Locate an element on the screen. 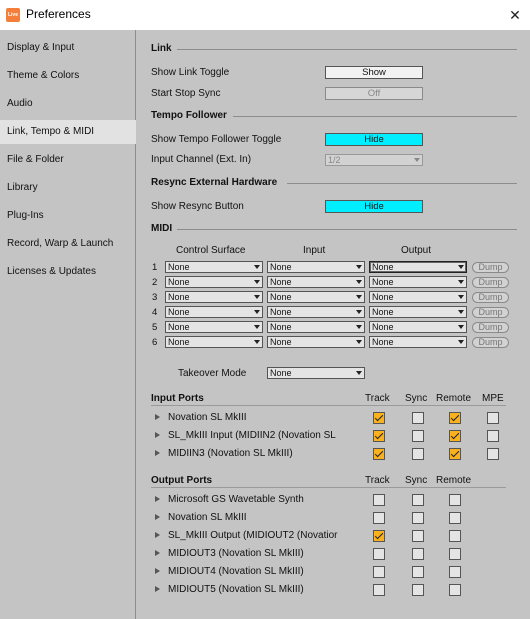 This screenshot has height=619, width=530. sidebar-item-theme-colors: Theme & Colors is located at coordinates (68, 76).